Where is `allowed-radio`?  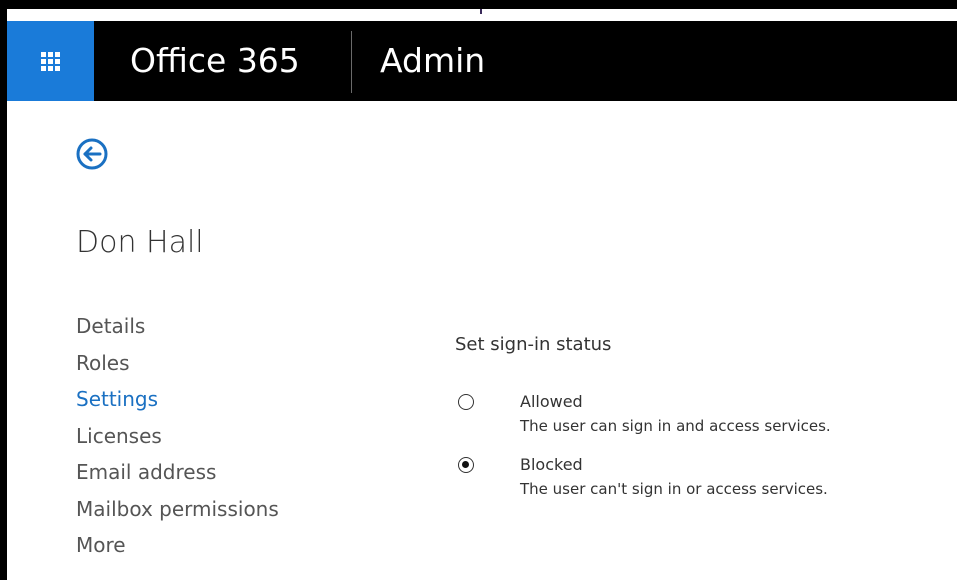 allowed-radio is located at coordinates (466, 402).